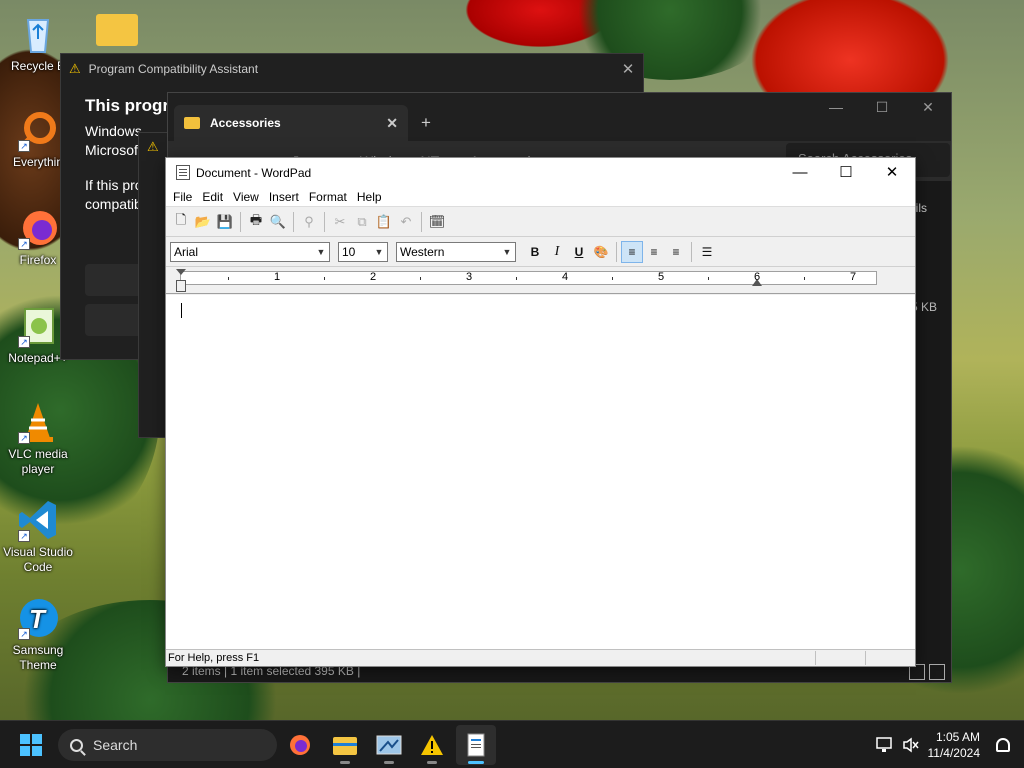  What do you see at coordinates (632, 251) in the screenshot?
I see `align-left-icon: ≡` at bounding box center [632, 251].